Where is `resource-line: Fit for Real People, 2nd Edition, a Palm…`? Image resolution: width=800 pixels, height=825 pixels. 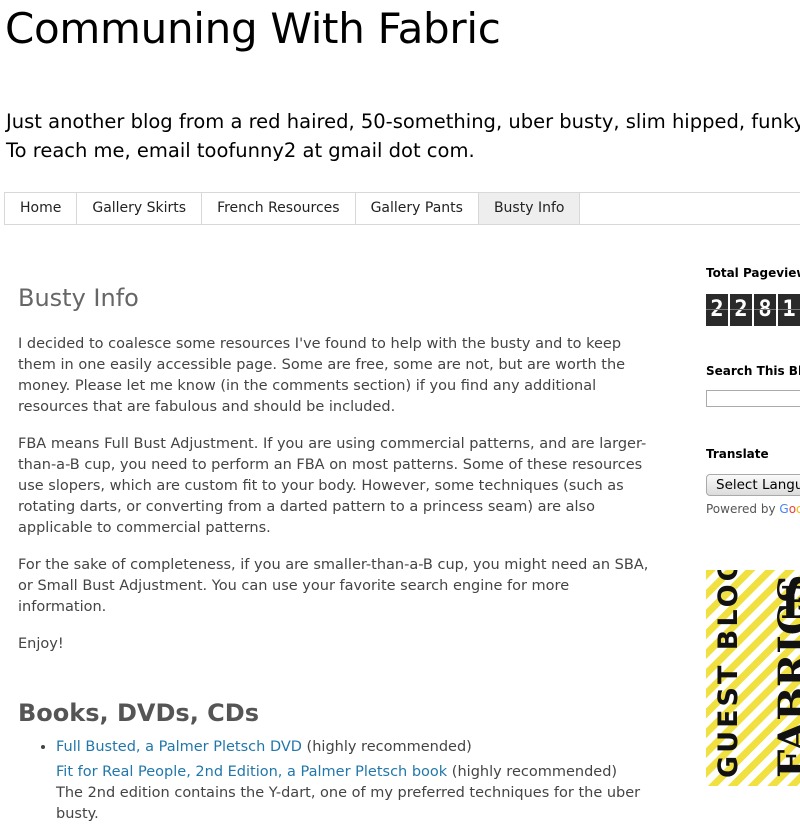 resource-line: Fit for Real People, 2nd Edition, a Palm… is located at coordinates (357, 772).